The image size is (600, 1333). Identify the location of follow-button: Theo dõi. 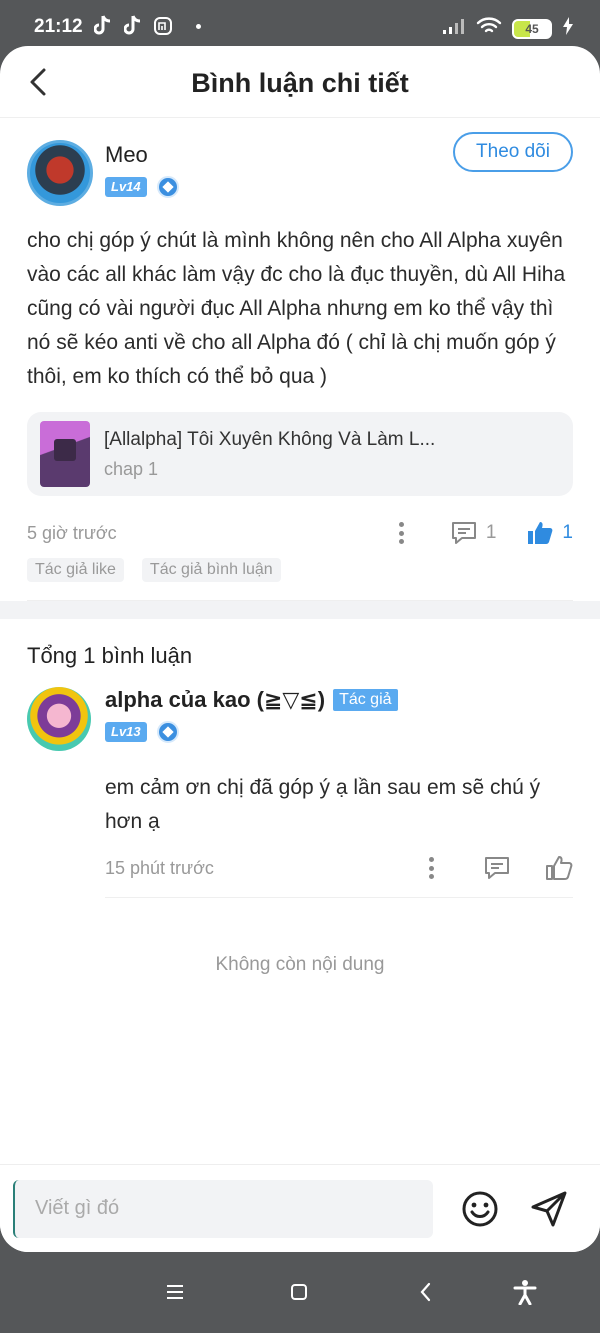
(513, 152).